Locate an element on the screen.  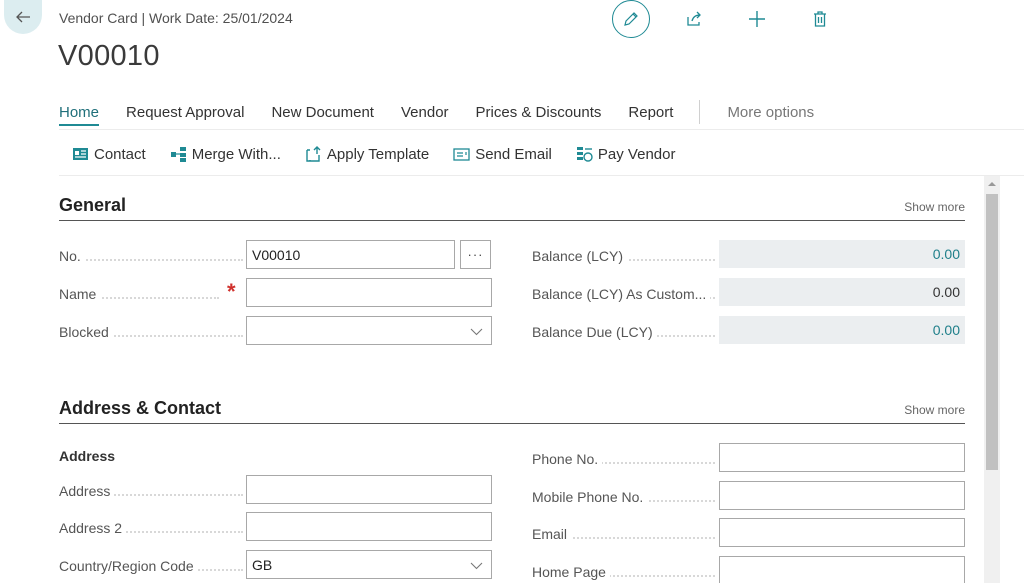
pay-vendor-action: Pay Vendor is located at coordinates (626, 154).